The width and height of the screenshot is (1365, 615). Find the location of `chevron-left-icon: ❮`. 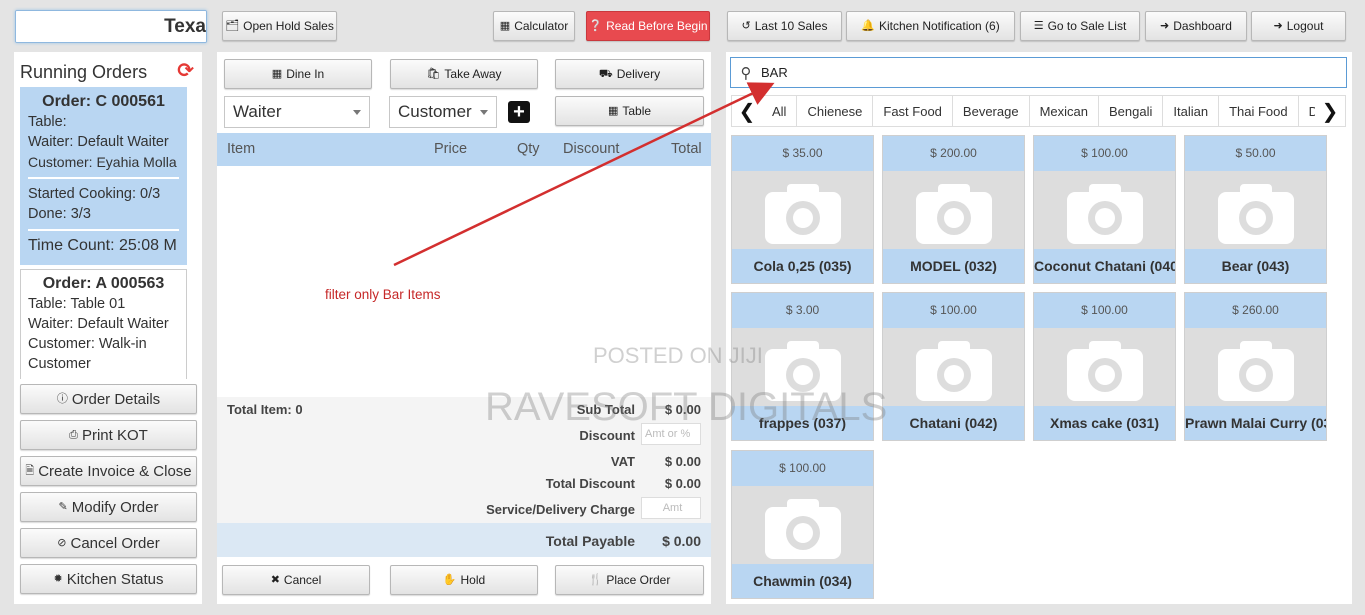

chevron-left-icon: ❮ is located at coordinates (747, 111).